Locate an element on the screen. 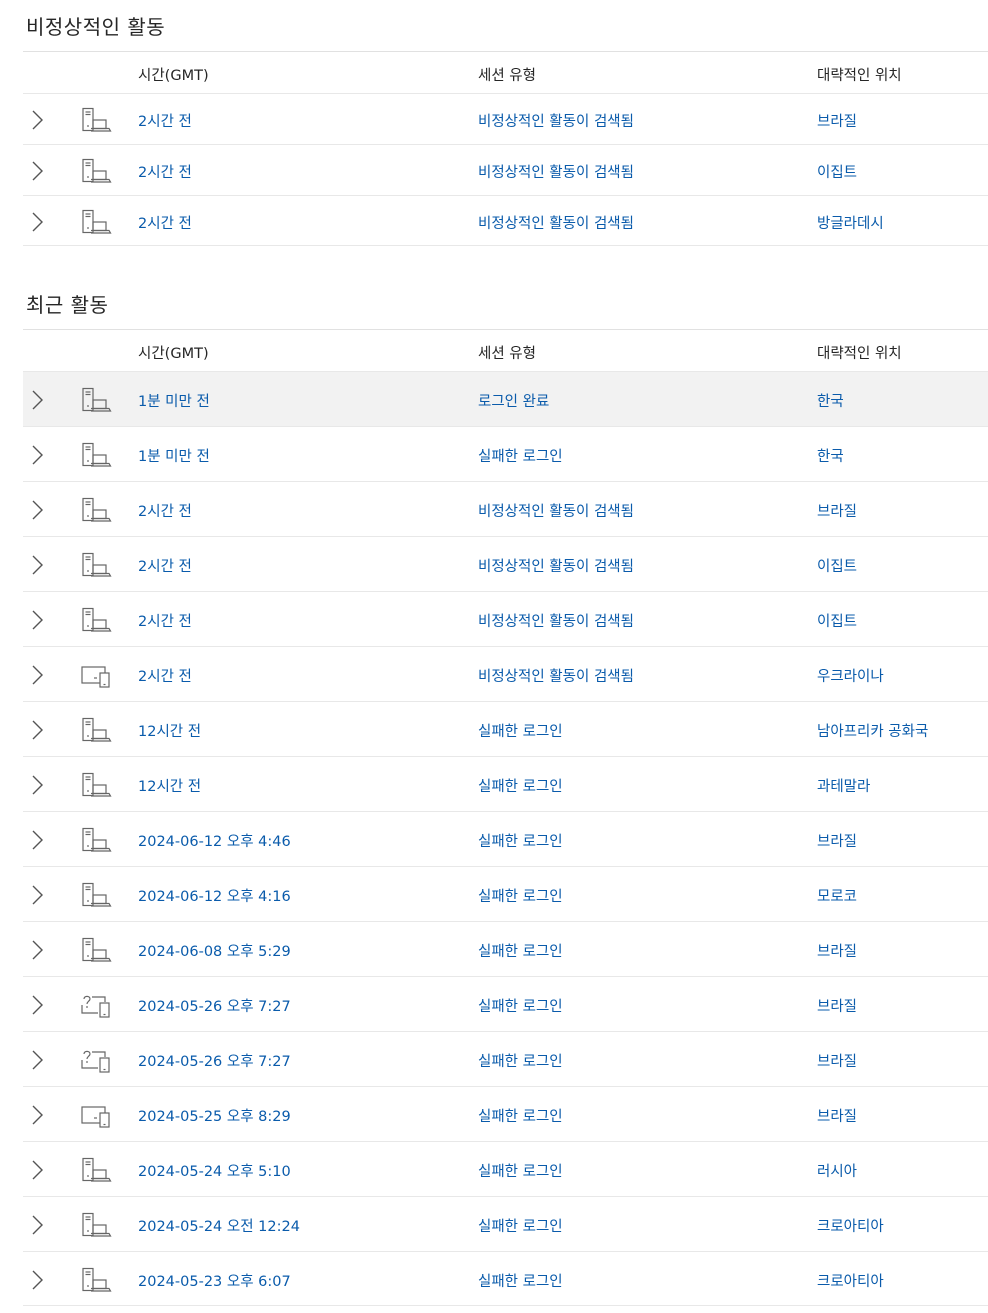 This screenshot has height=1313, width=988. table-row: 12시간 전 실패한 로그인 남아프리카 공화국 is located at coordinates (505, 728).